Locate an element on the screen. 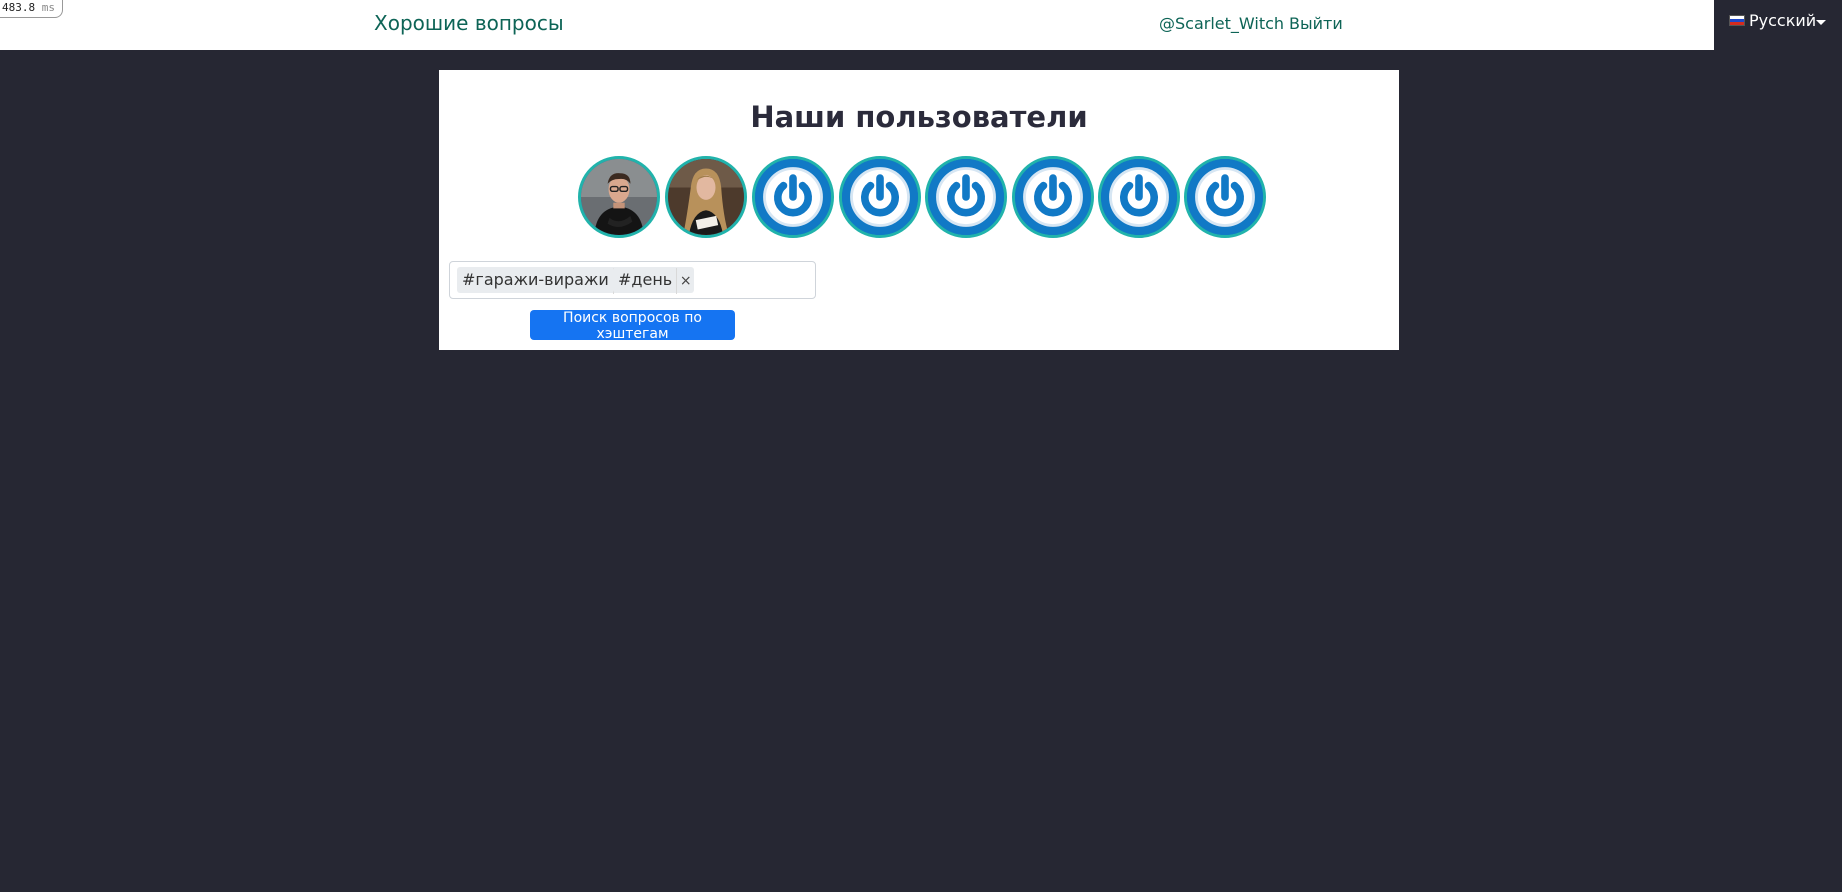  hashtag-label: #день is located at coordinates (645, 279).